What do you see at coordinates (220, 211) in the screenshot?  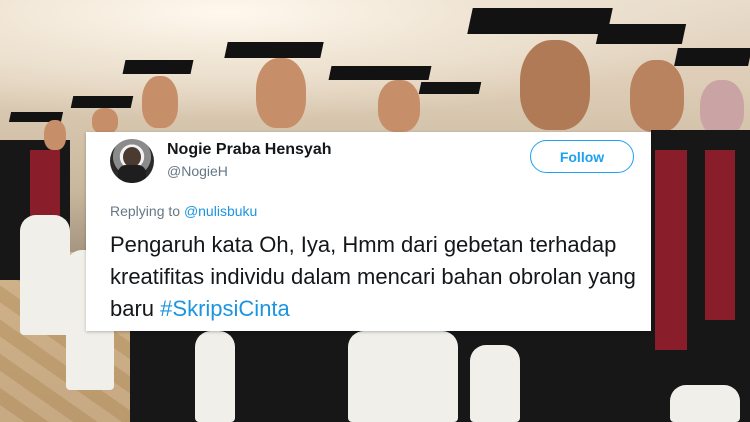 I see `reply-mention-link: @nulisbuku` at bounding box center [220, 211].